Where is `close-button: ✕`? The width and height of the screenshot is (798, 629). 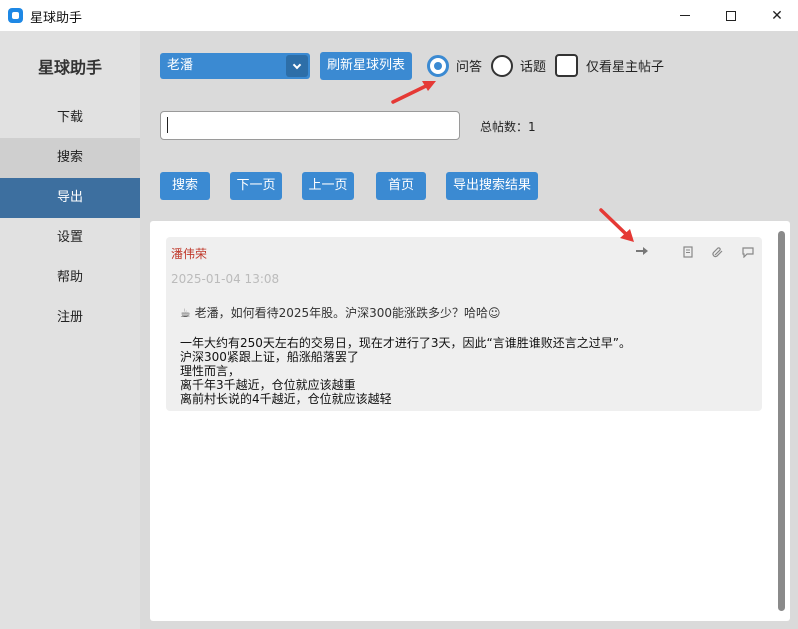
close-button: ✕ is located at coordinates (776, 15).